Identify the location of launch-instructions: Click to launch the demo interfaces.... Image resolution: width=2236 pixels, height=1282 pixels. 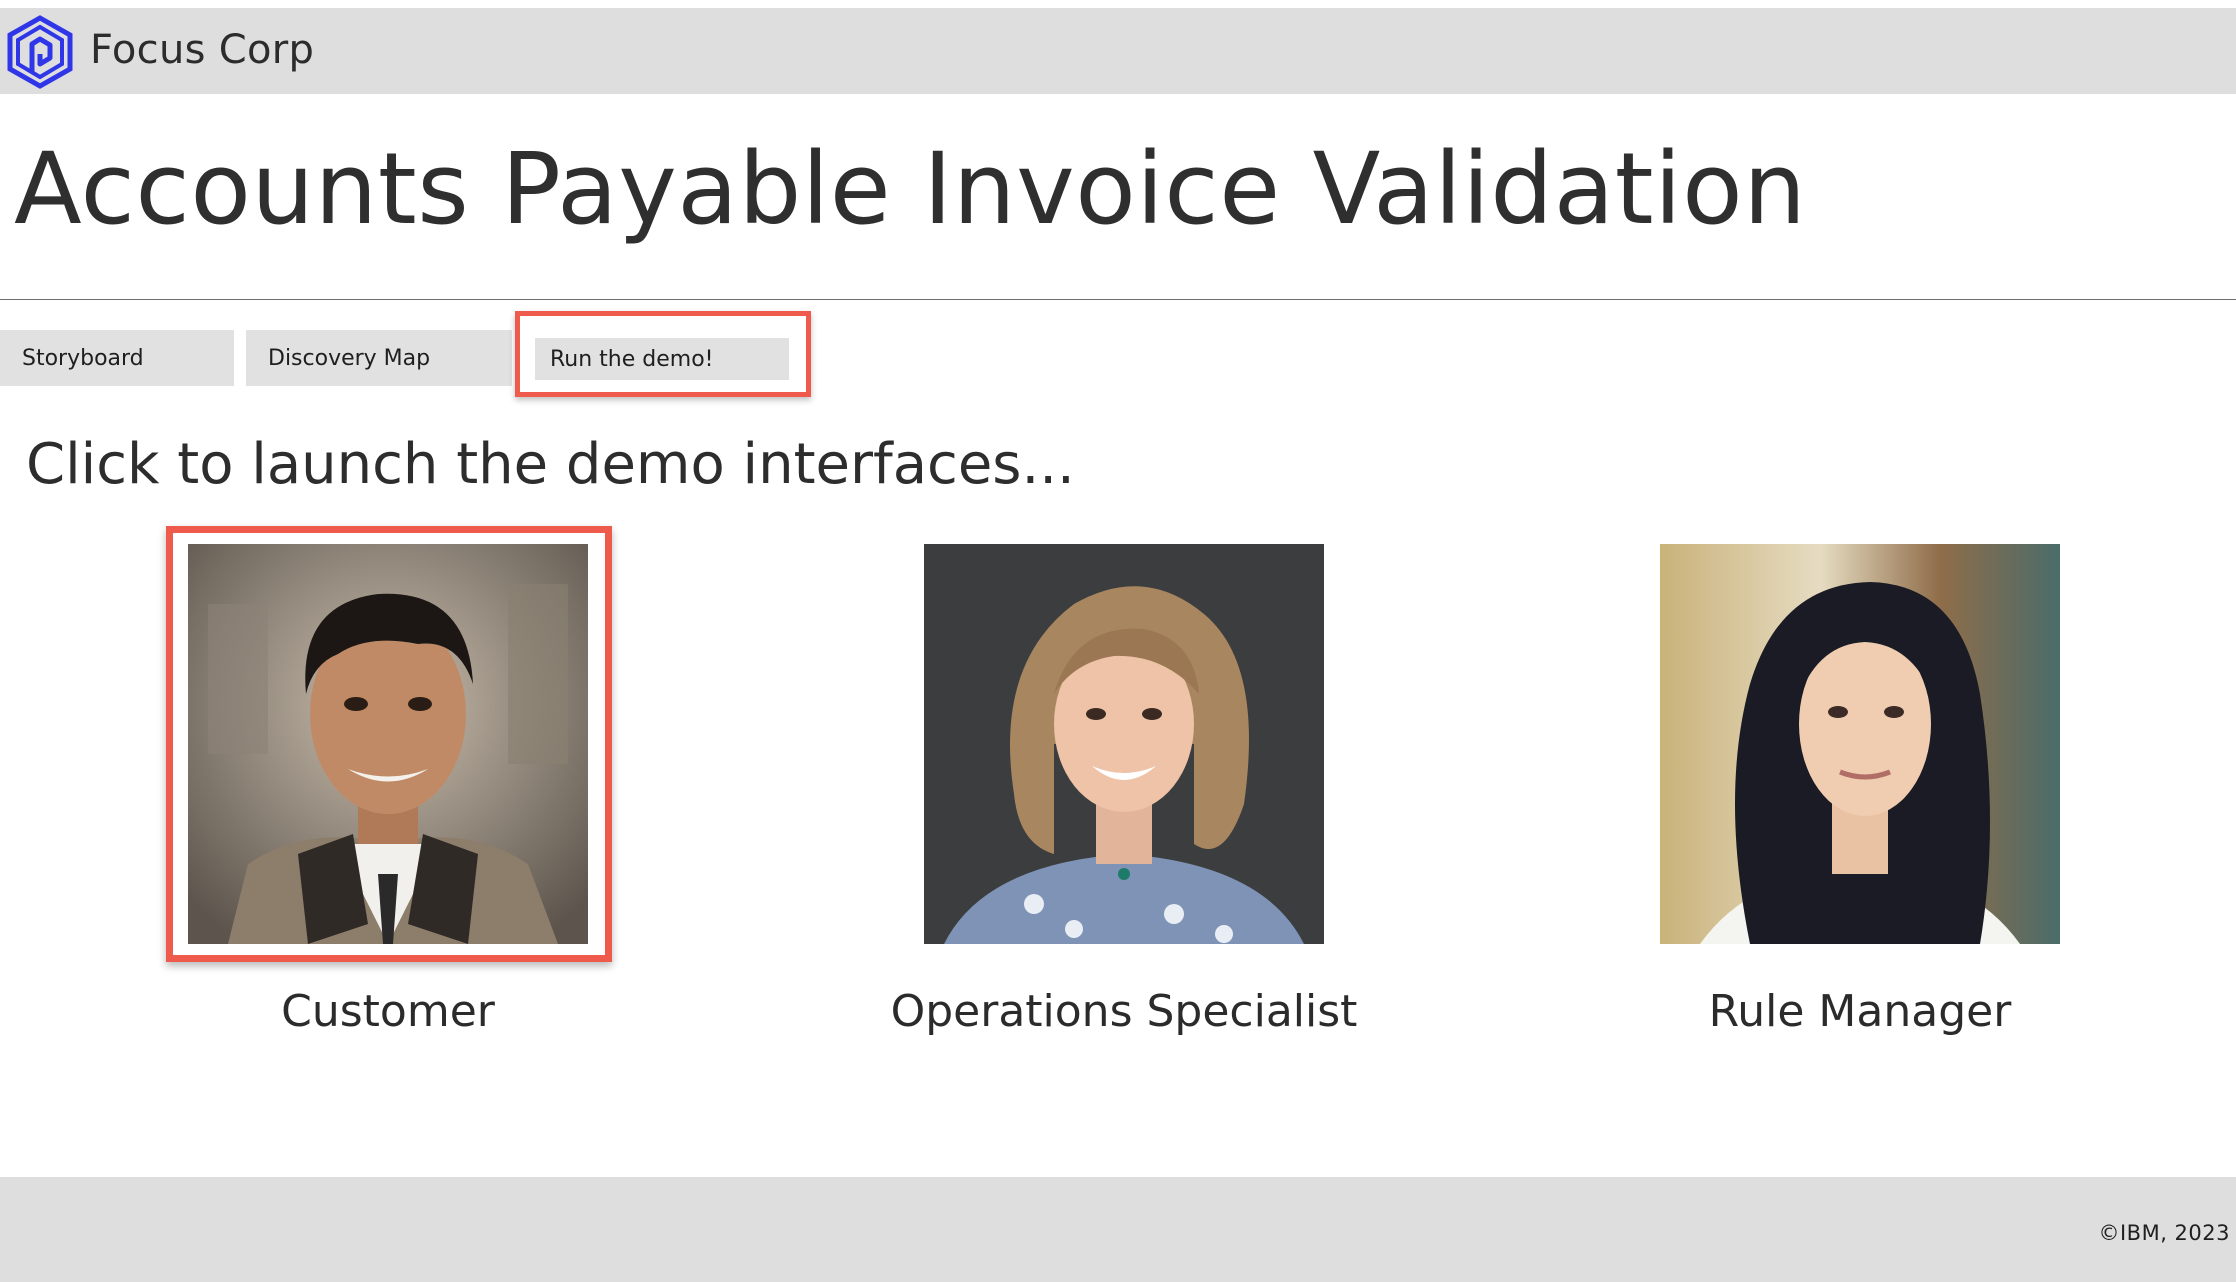
(550, 464).